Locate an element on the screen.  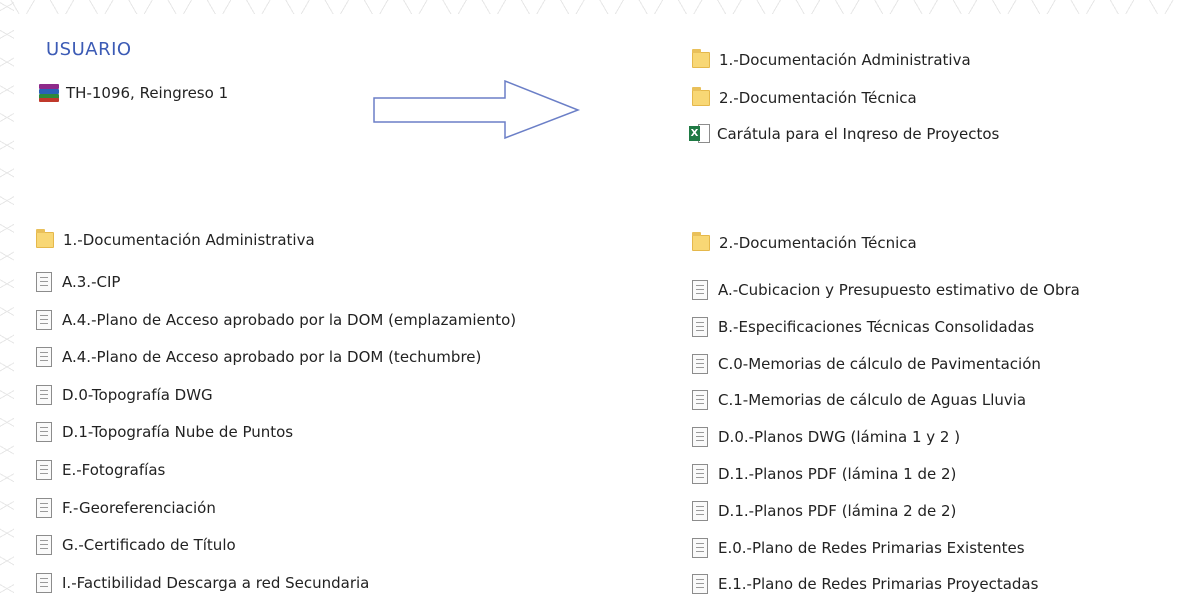
result-item-label: 1.-Documentación Administrativa is located at coordinates (845, 60).